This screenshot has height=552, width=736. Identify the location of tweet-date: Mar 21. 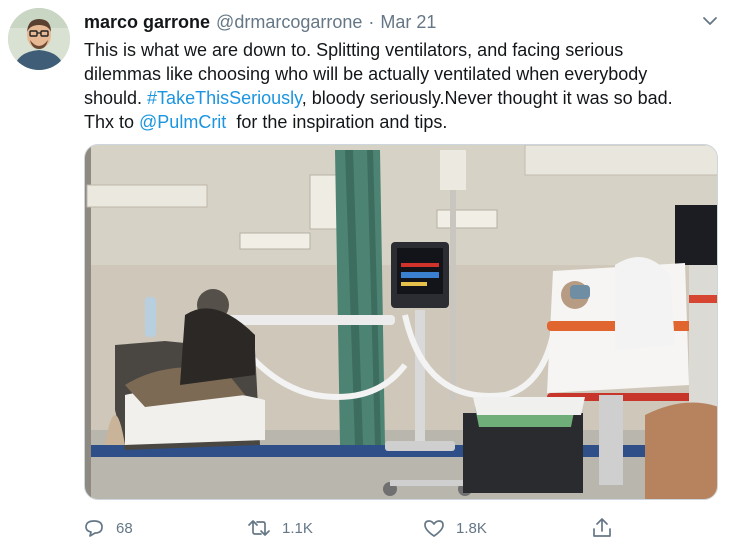
(408, 22).